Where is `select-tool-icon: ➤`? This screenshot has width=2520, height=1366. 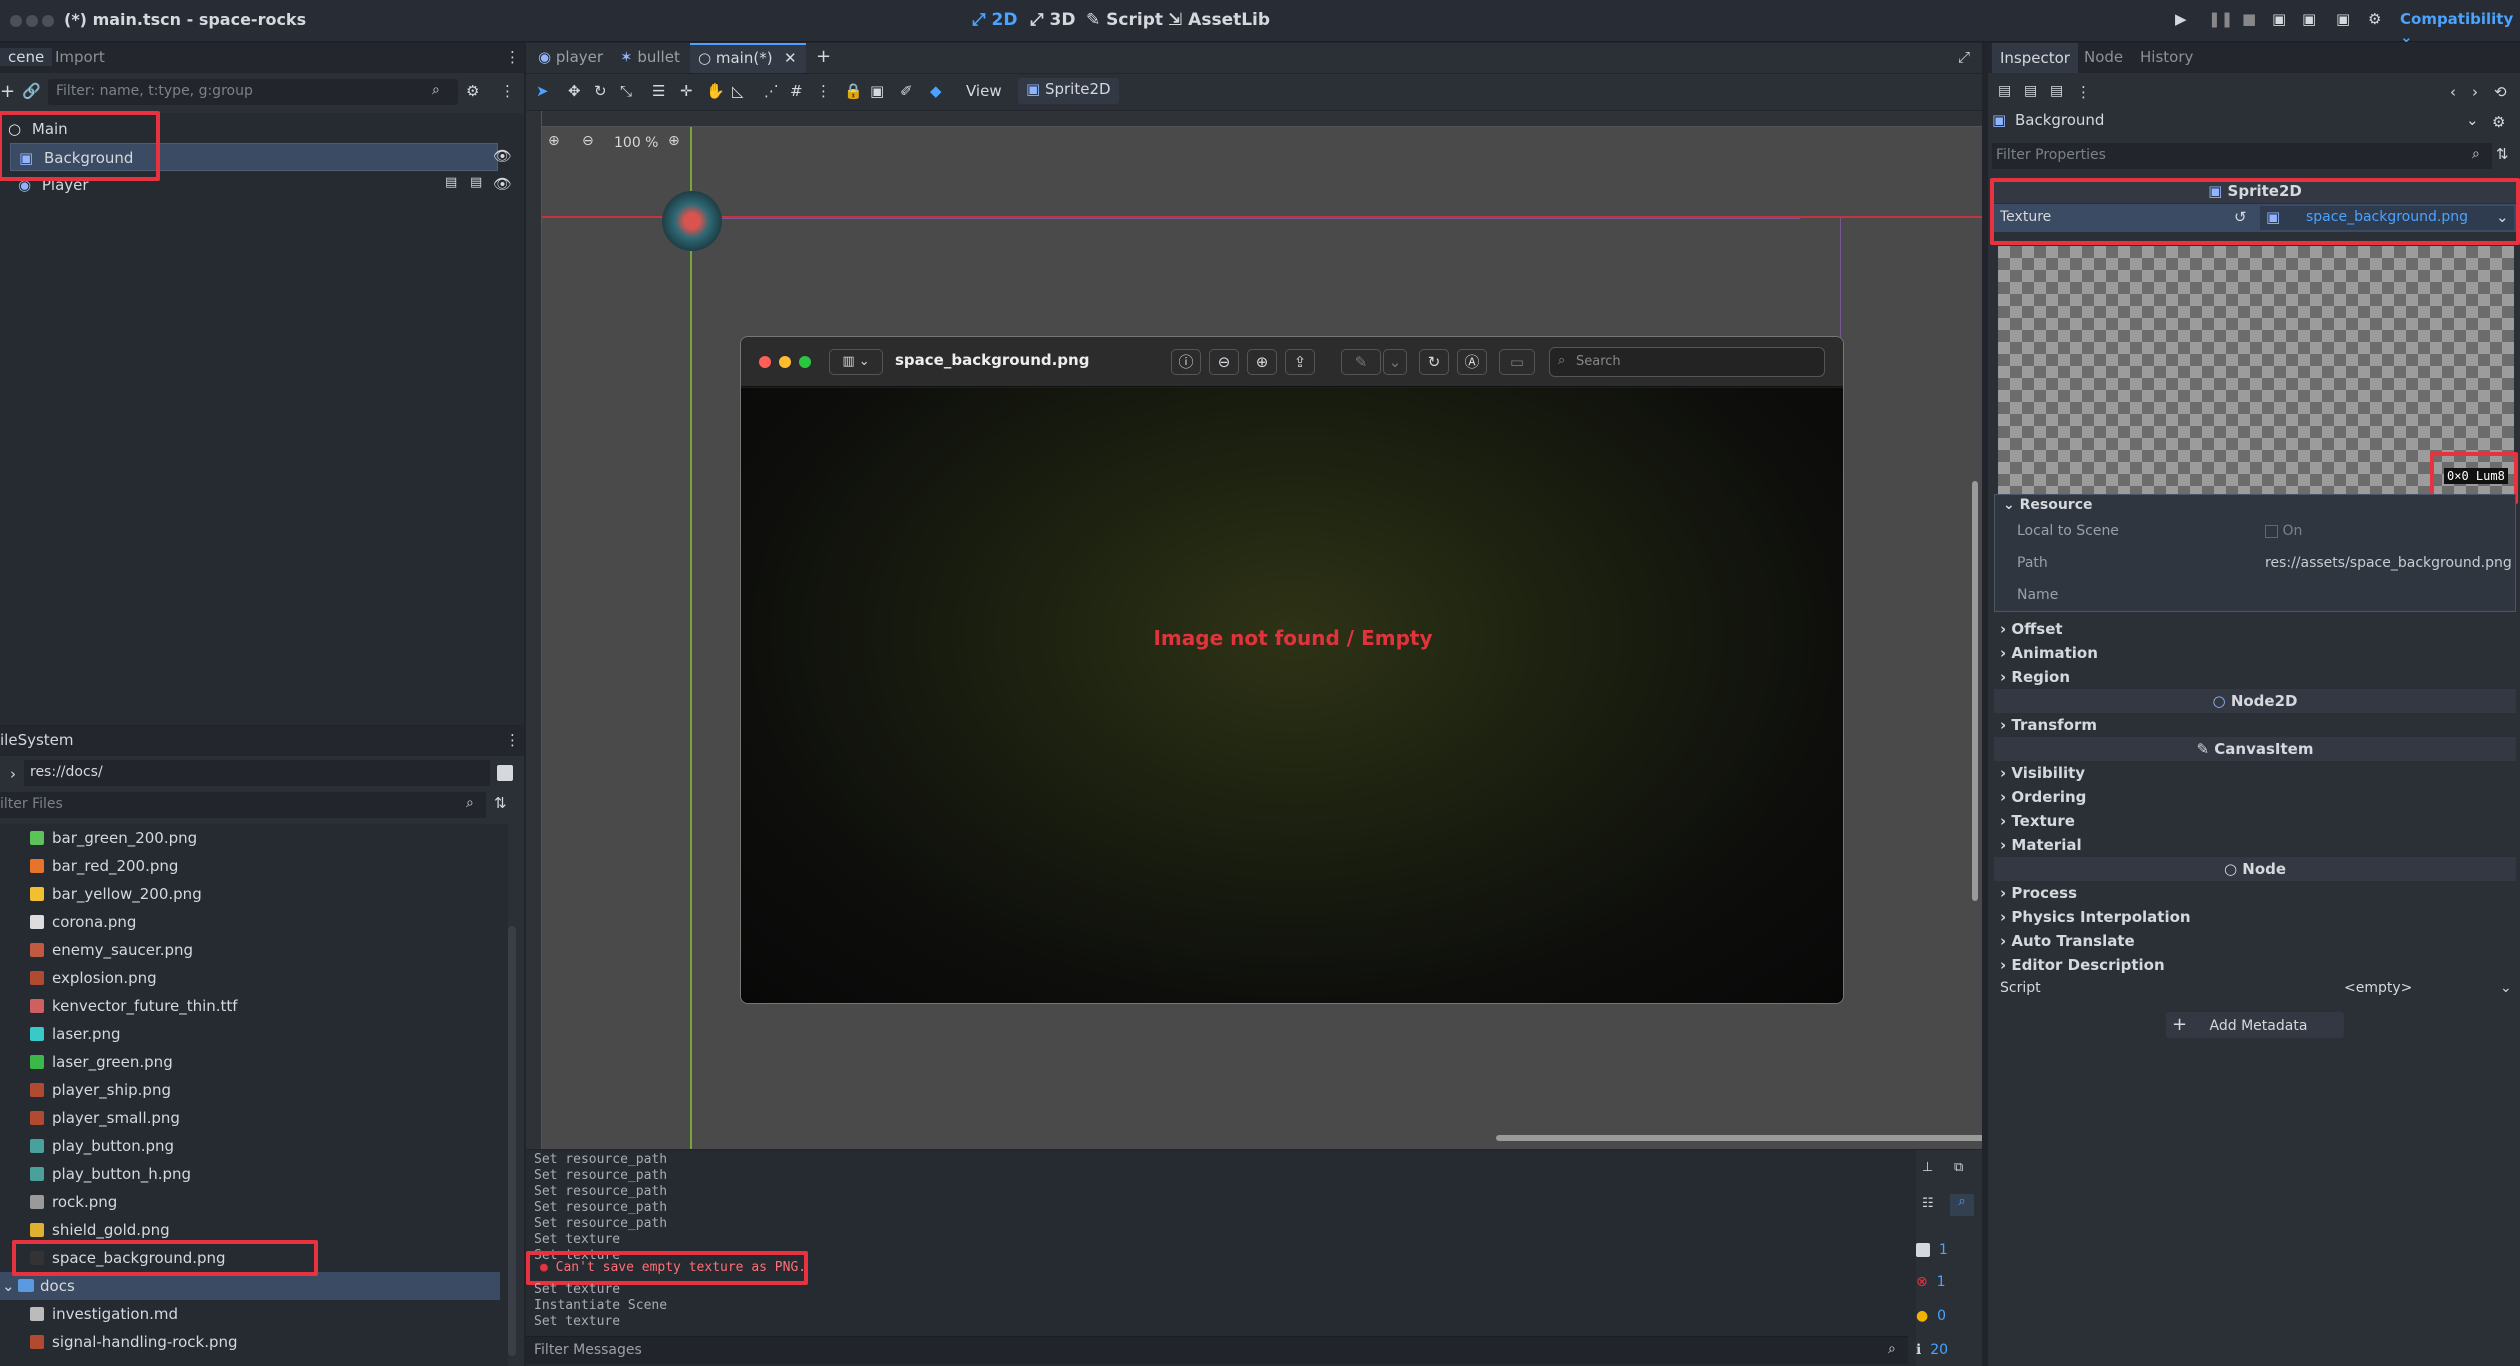
select-tool-icon: ➤ is located at coordinates (542, 91).